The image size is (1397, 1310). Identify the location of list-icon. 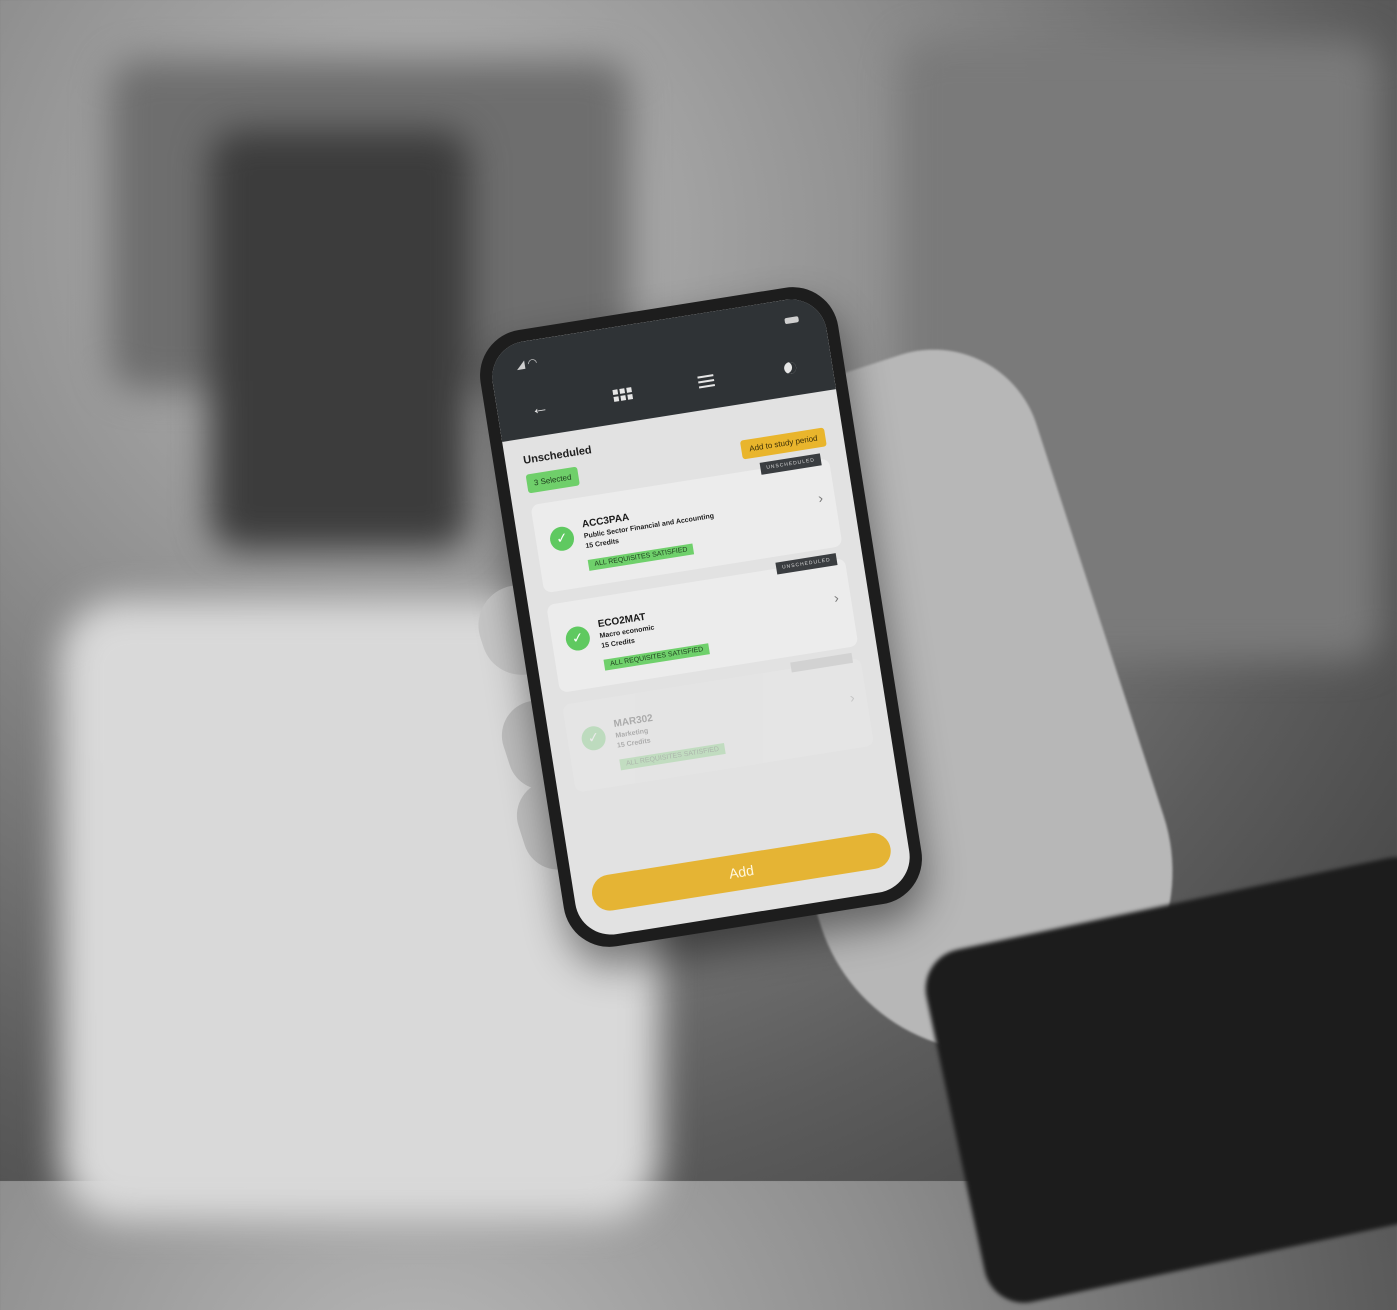
(706, 381).